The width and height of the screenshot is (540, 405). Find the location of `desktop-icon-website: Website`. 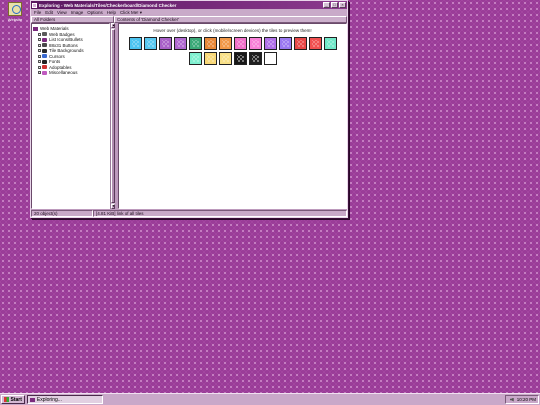

desktop-icon-website: Website is located at coordinates (15, 12).